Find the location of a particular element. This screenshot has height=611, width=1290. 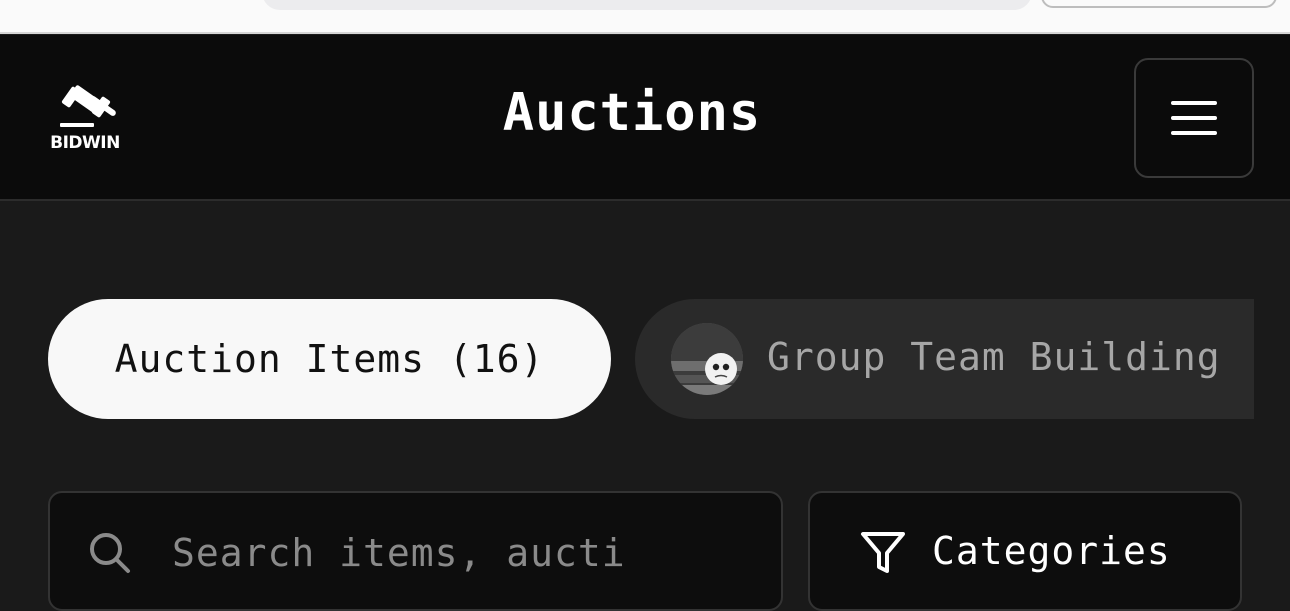

browser-toolbar-button is located at coordinates (1159, 4).